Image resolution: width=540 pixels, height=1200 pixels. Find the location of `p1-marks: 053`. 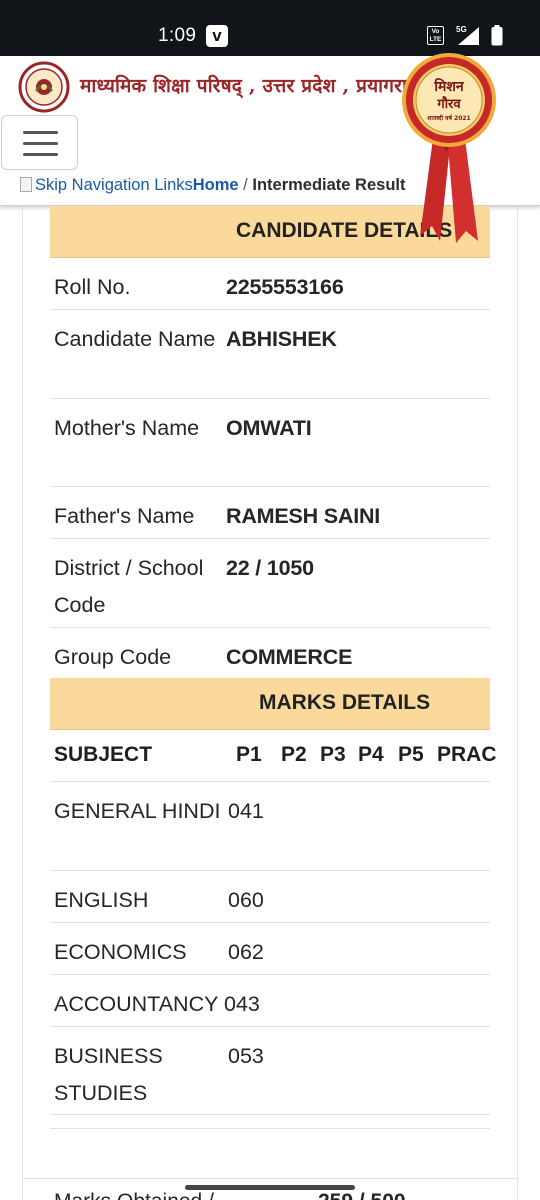

p1-marks: 053 is located at coordinates (246, 1056).